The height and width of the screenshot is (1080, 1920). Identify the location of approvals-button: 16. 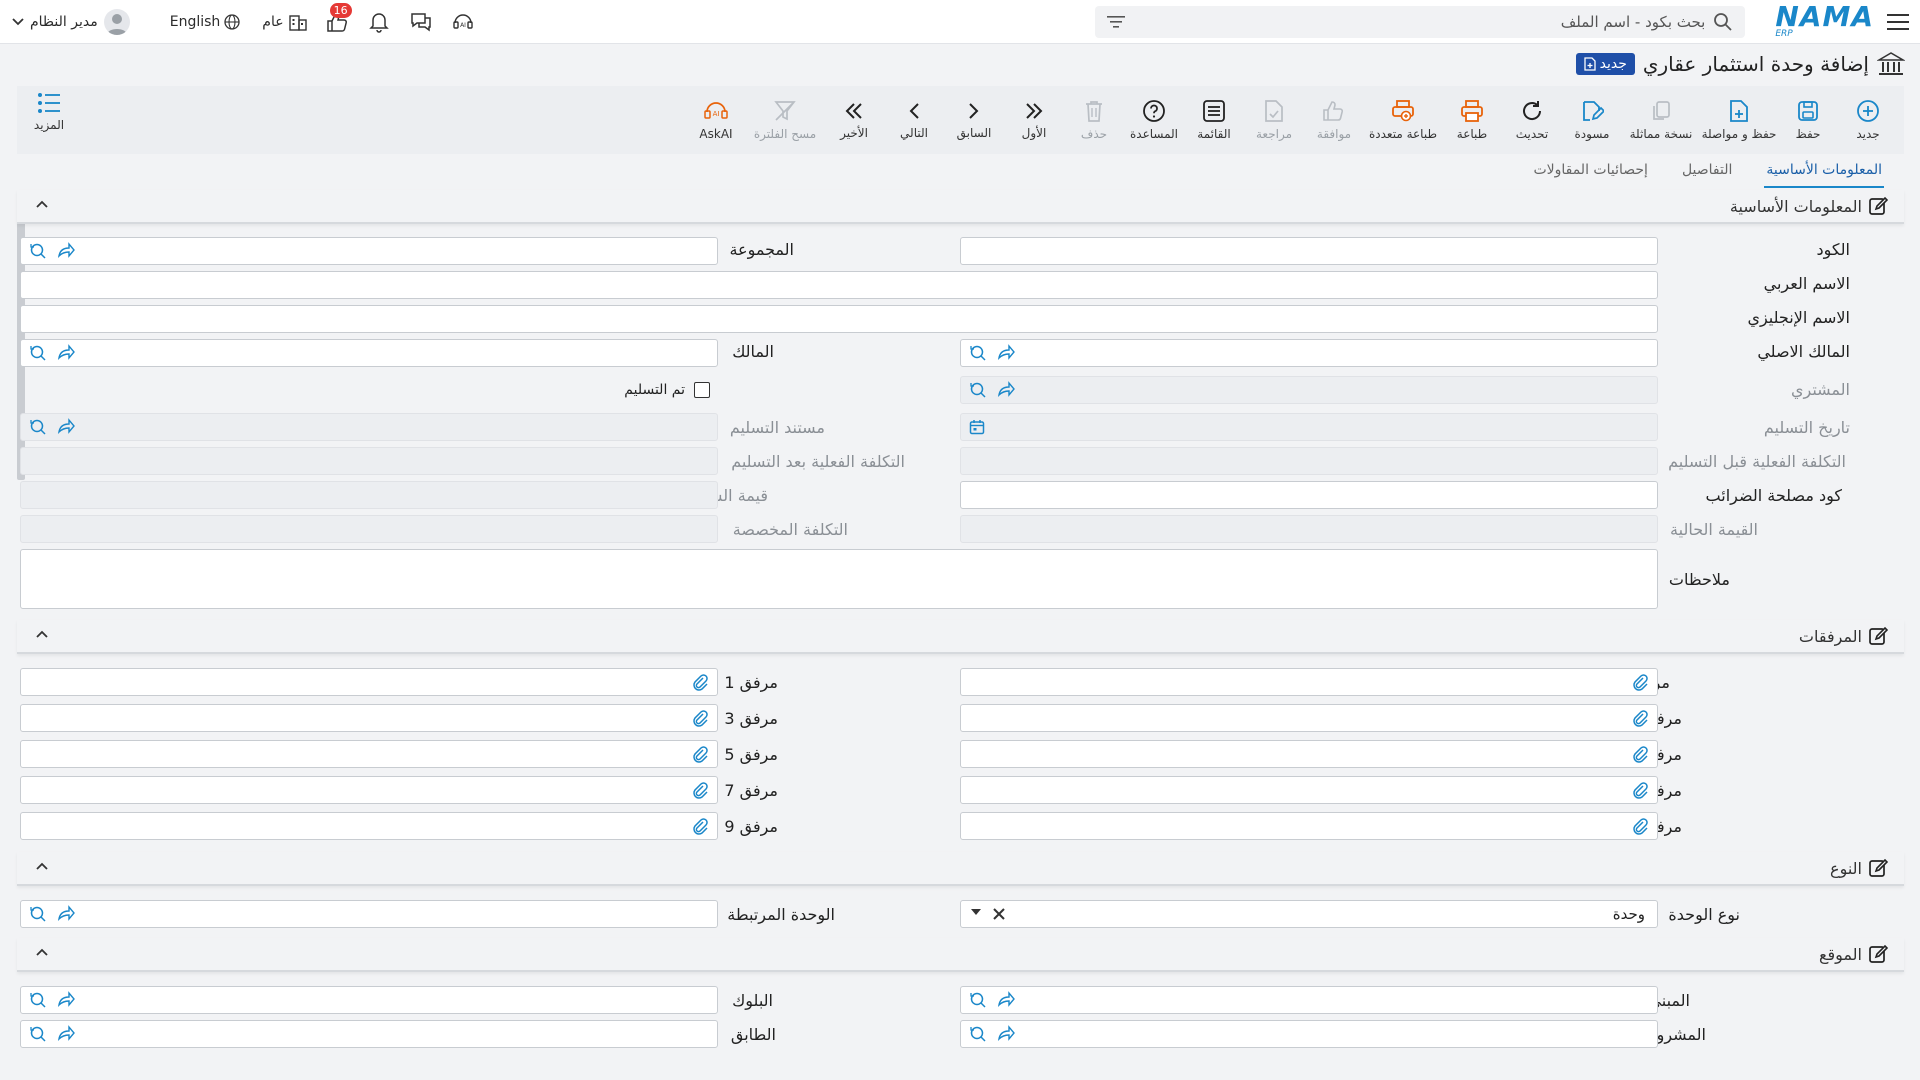
(338, 19).